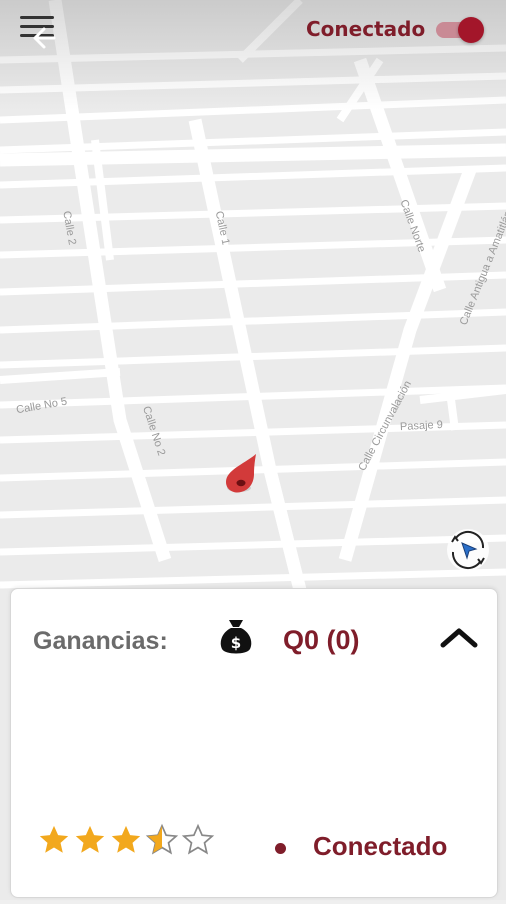 This screenshot has height=904, width=506. I want to click on top-bar-overlay, so click(253, 55).